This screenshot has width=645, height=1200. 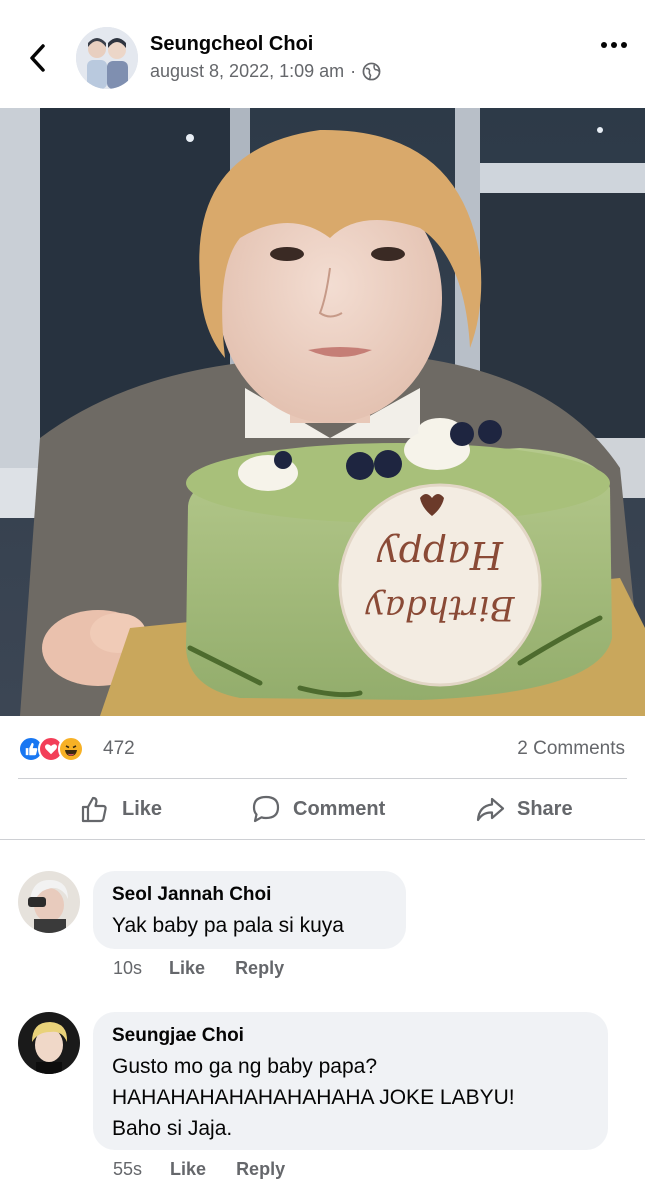 What do you see at coordinates (545, 808) in the screenshot?
I see `share-label: Share` at bounding box center [545, 808].